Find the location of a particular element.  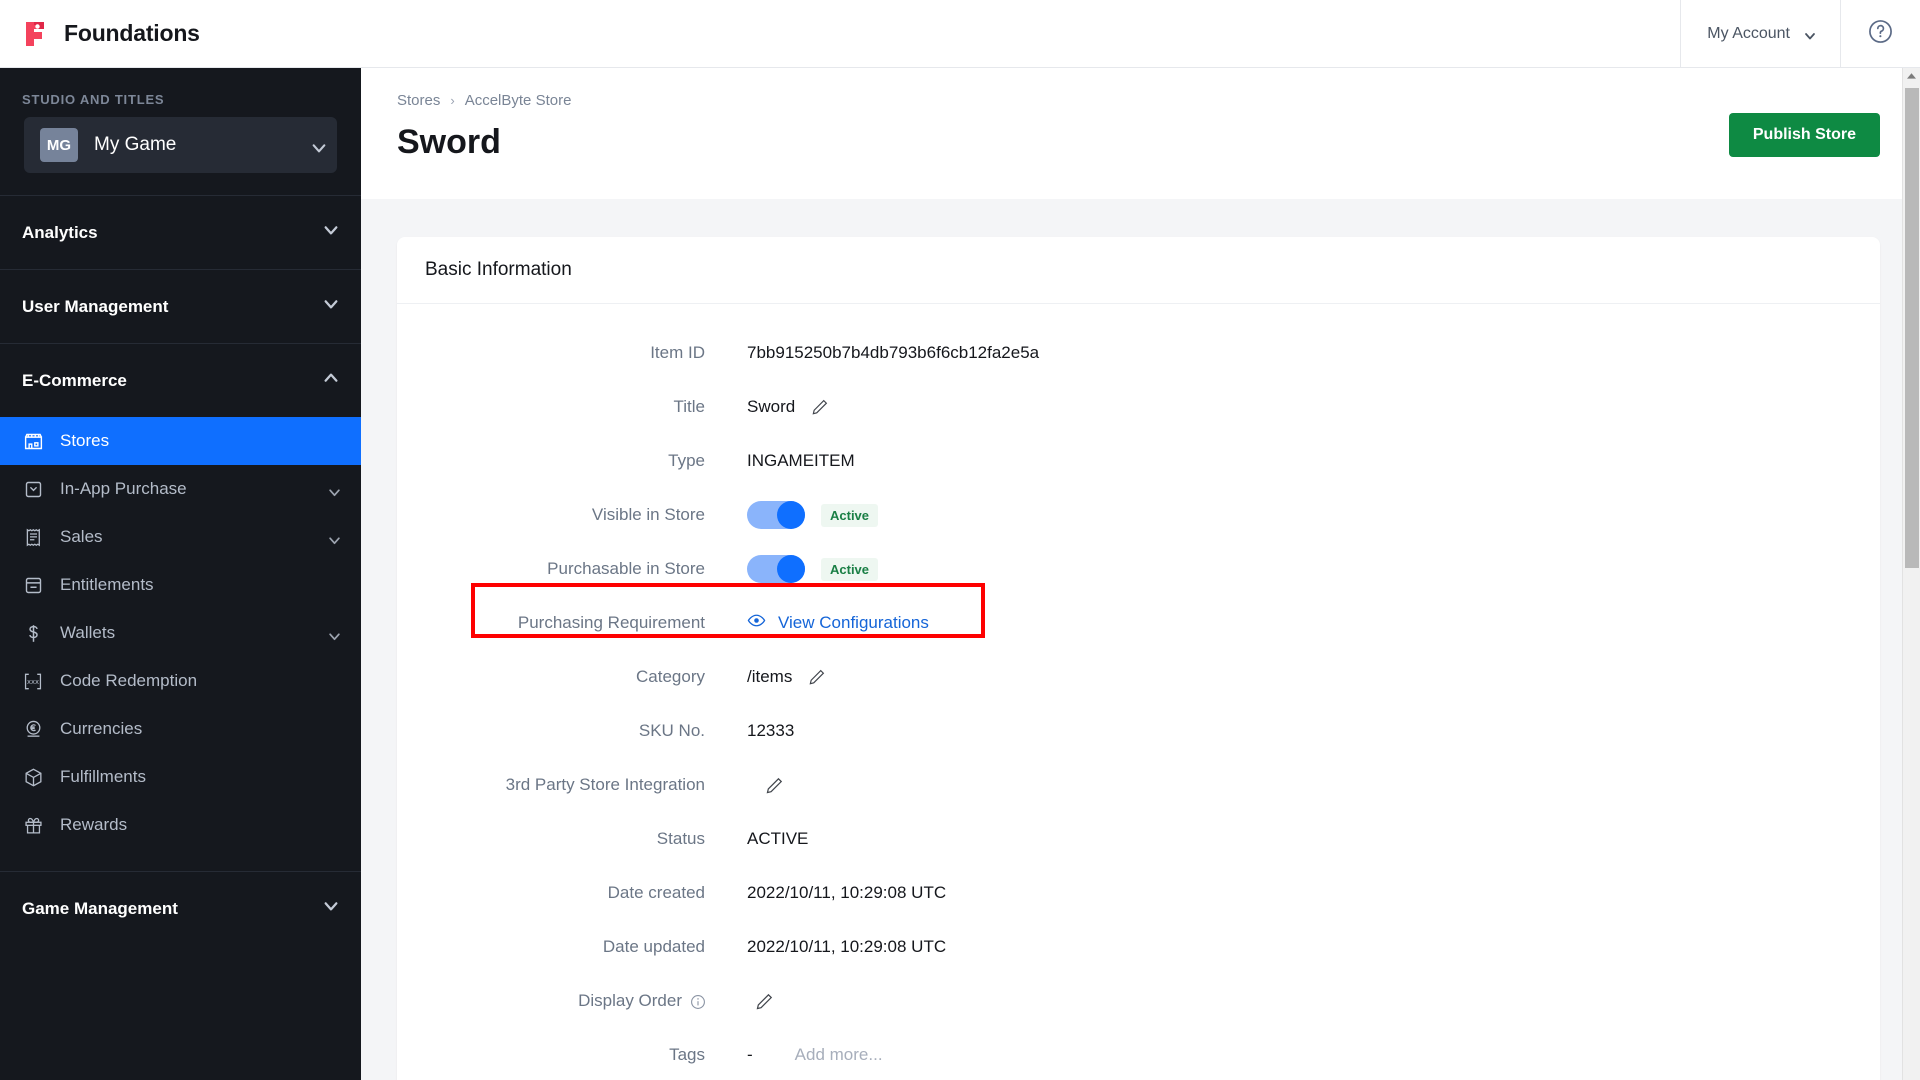

field-row-date-updated: Date updated 2022/10/11, 10:29:08 UTC is located at coordinates (1138, 947).